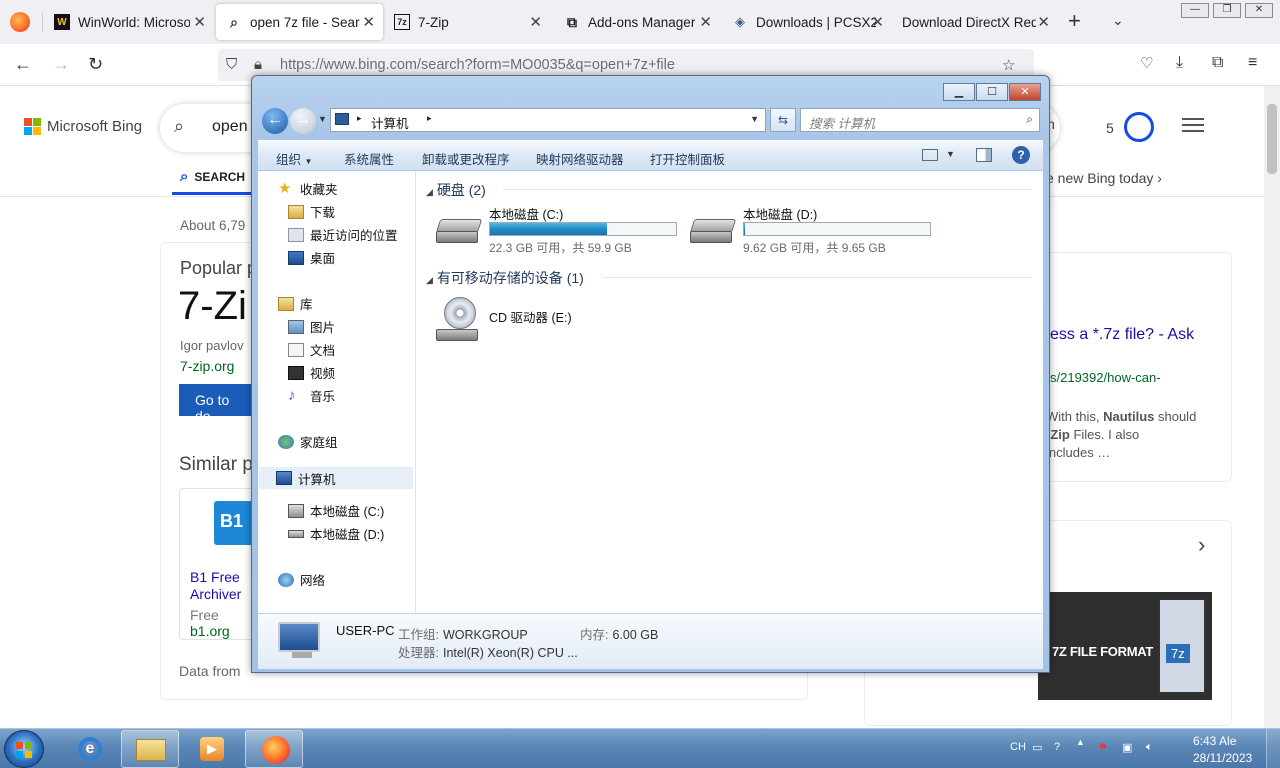 This screenshot has height=768, width=1280. Describe the element at coordinates (311, 349) in the screenshot. I see `nav-documents: 文档` at that location.